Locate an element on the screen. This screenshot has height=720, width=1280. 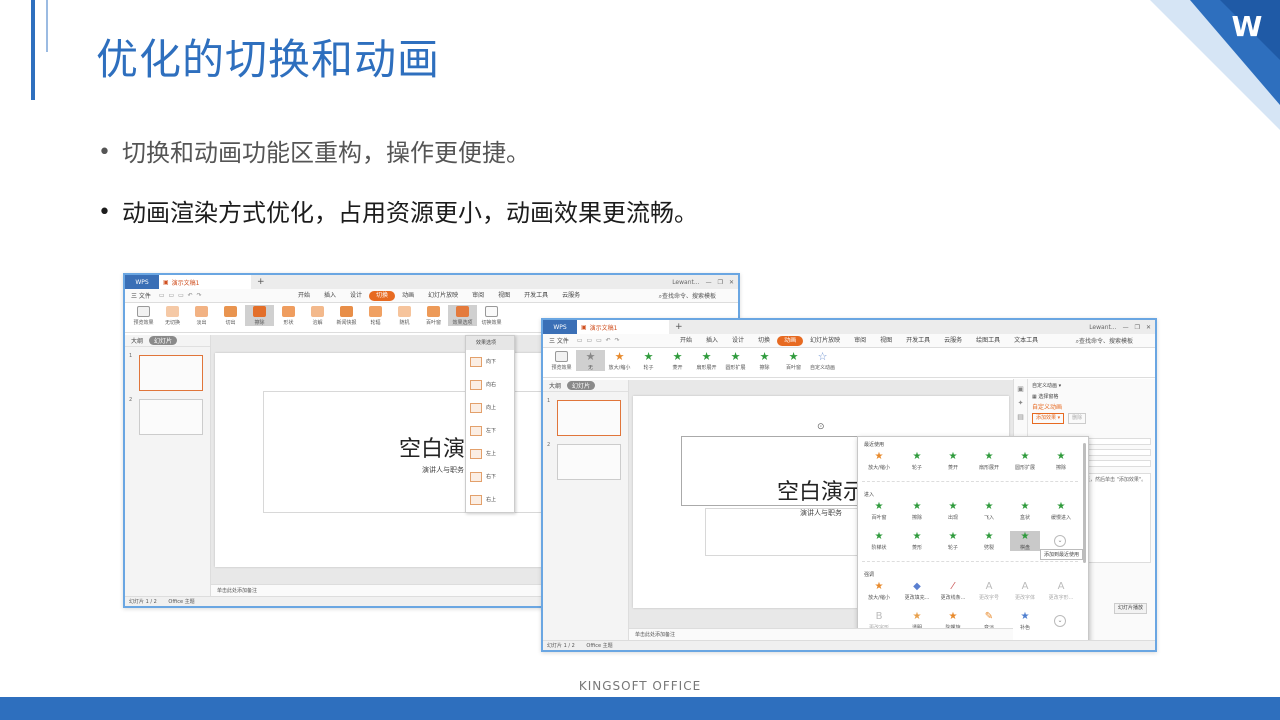
menu-tab: 绘图工具 is located at coordinates (988, 341).